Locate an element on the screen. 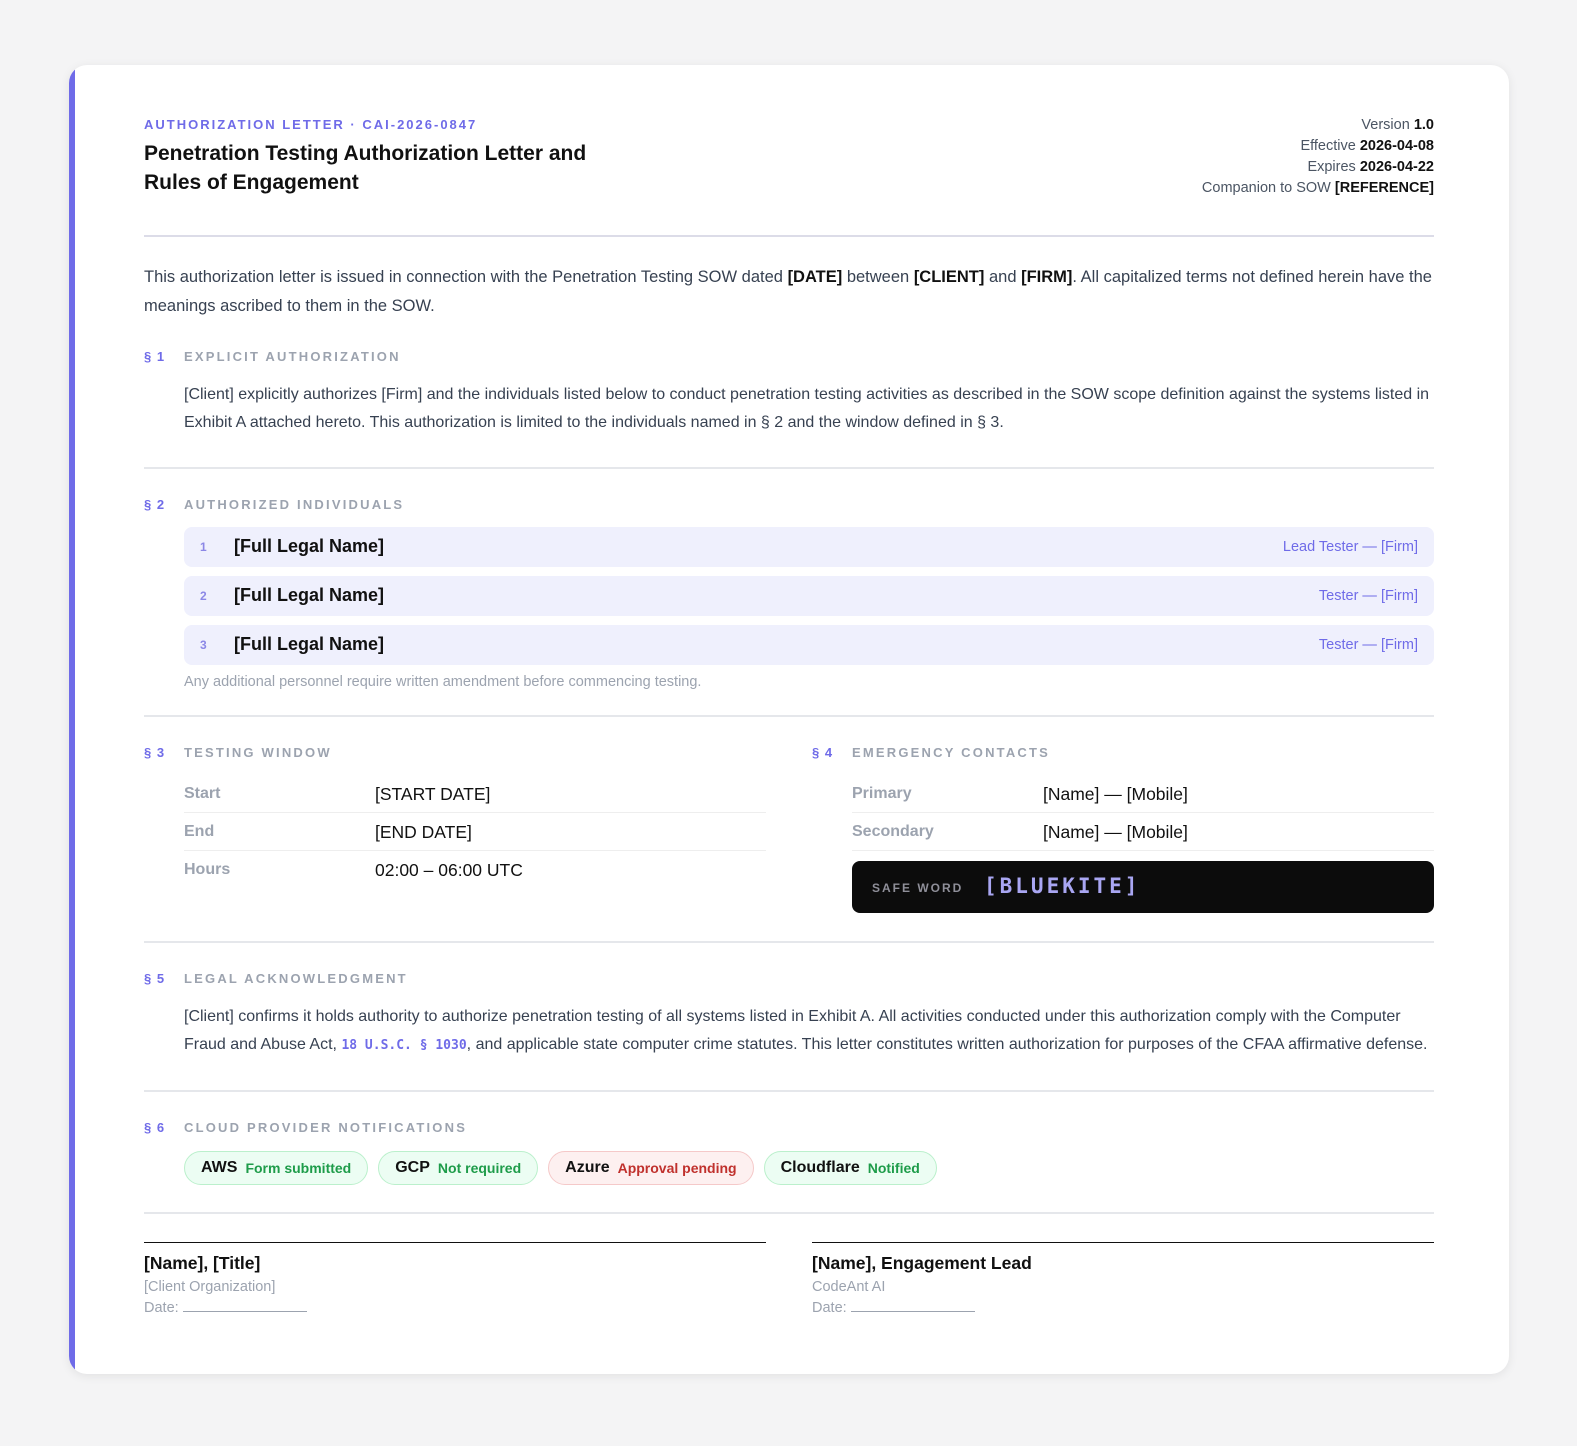 The width and height of the screenshot is (1577, 1446). safe-word-label: SAFE WORD is located at coordinates (918, 888).